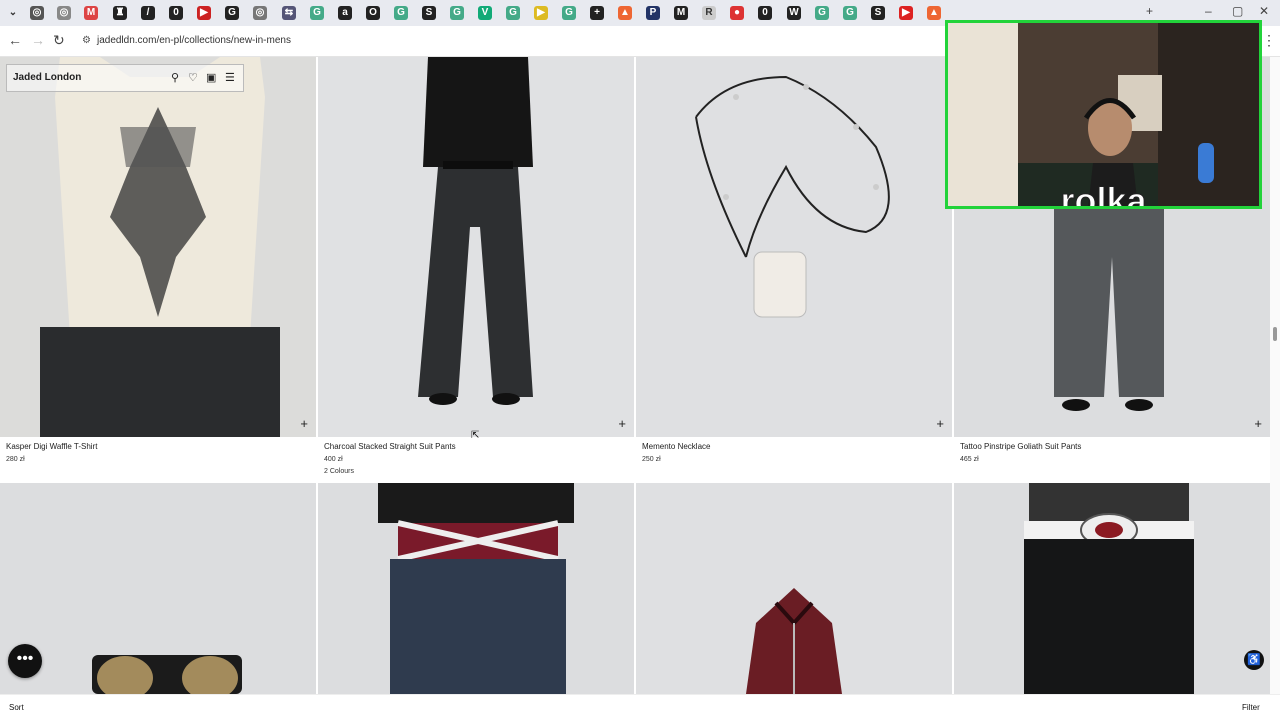 This screenshot has width=1280, height=721. I want to click on product-name: Memento Necklace, so click(676, 446).